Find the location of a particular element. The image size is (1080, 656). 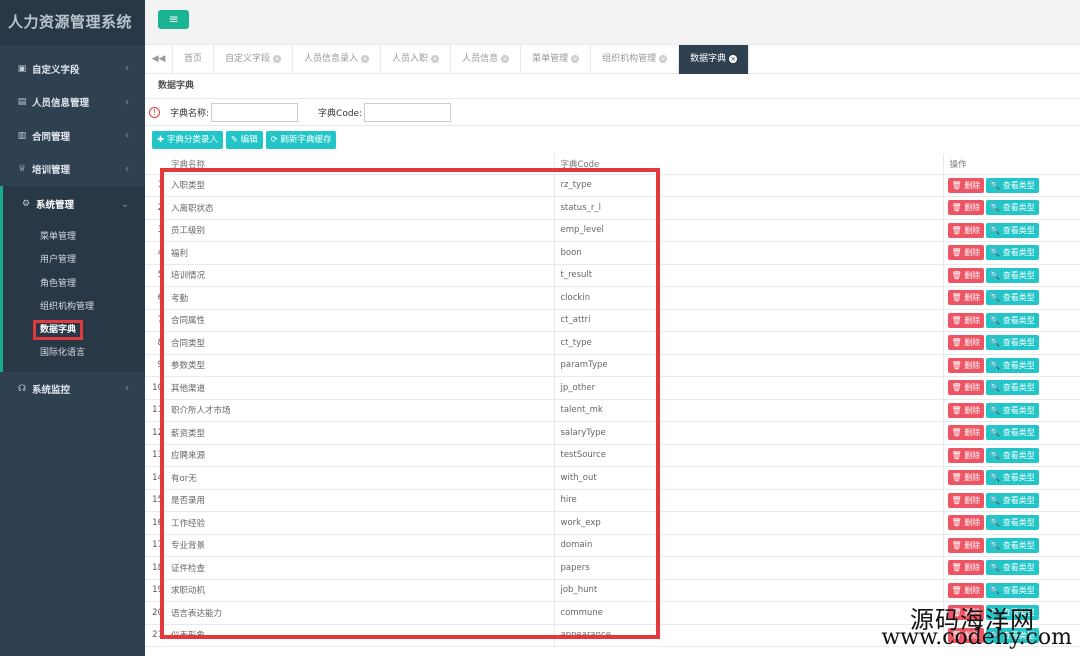

submenu-item: 国际化语言 is located at coordinates (74, 353).